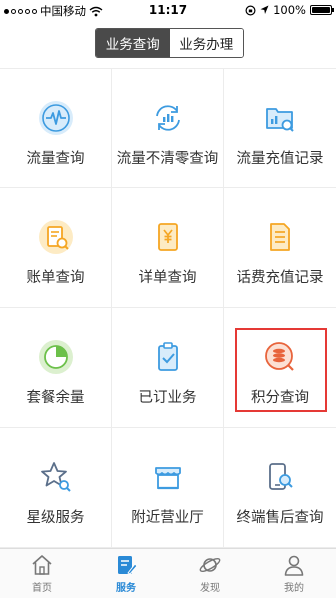 This screenshot has width=336, height=598. I want to click on grid-item-fee-recharge: 话费充值记录, so click(280, 248).